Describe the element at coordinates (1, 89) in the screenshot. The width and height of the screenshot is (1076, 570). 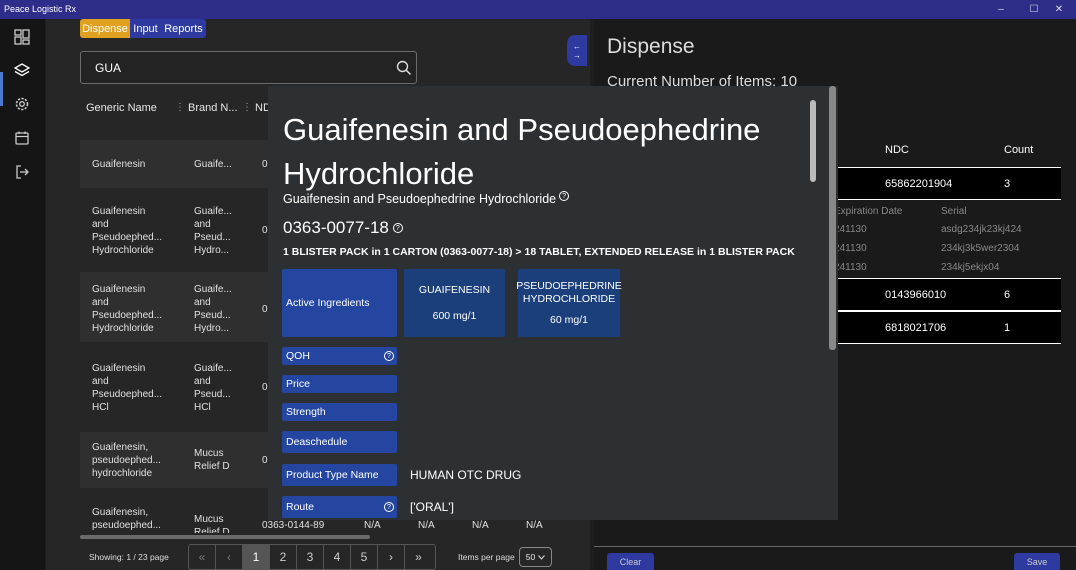
I see `sidebar-active-indicator` at that location.